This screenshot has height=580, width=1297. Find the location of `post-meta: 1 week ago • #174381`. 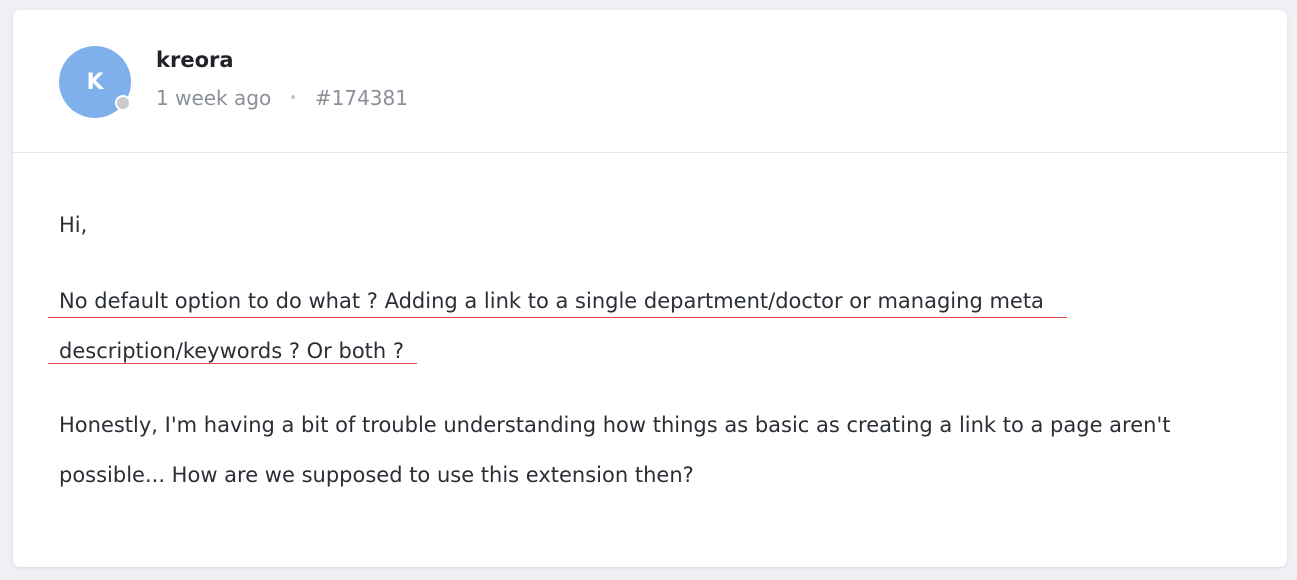

post-meta: 1 week ago • #174381 is located at coordinates (282, 98).